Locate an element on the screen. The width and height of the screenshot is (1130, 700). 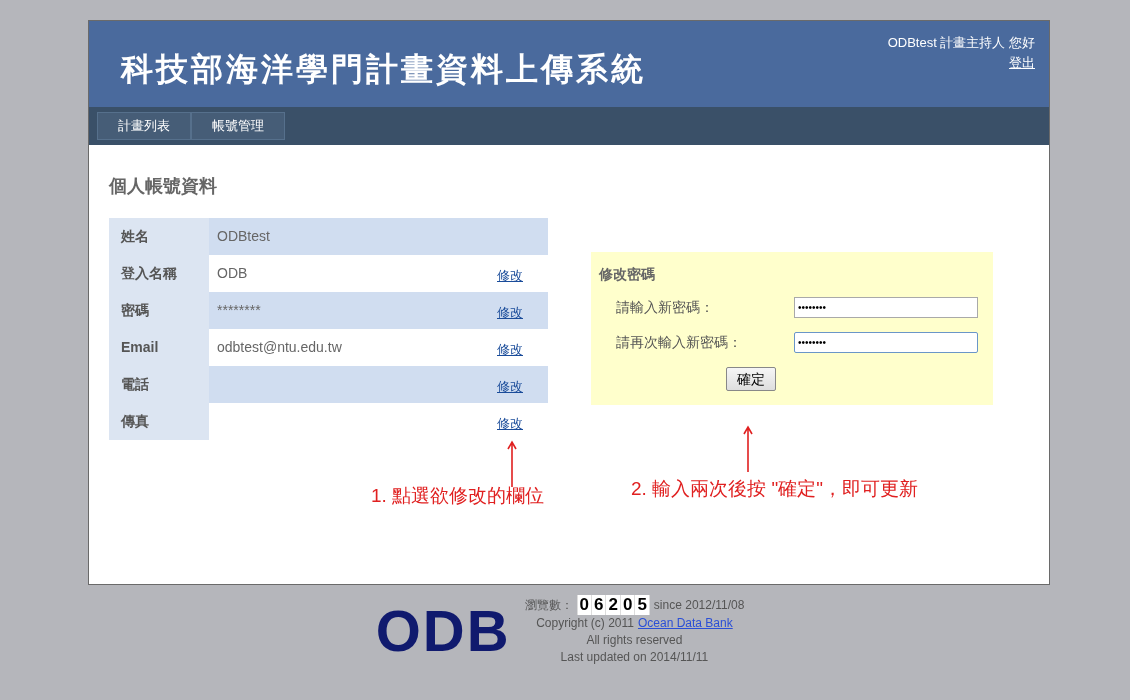
greeting-text: ODBtest 計畫主持人 您好 is located at coordinates (961, 43).